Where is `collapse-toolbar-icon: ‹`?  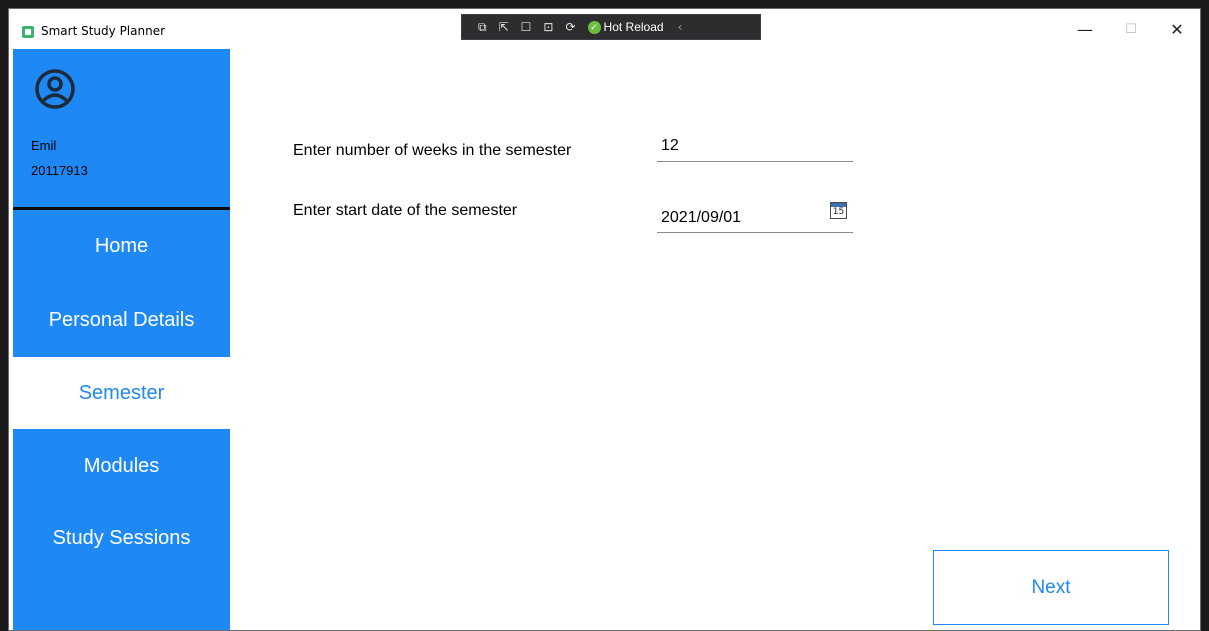 collapse-toolbar-icon: ‹ is located at coordinates (680, 27).